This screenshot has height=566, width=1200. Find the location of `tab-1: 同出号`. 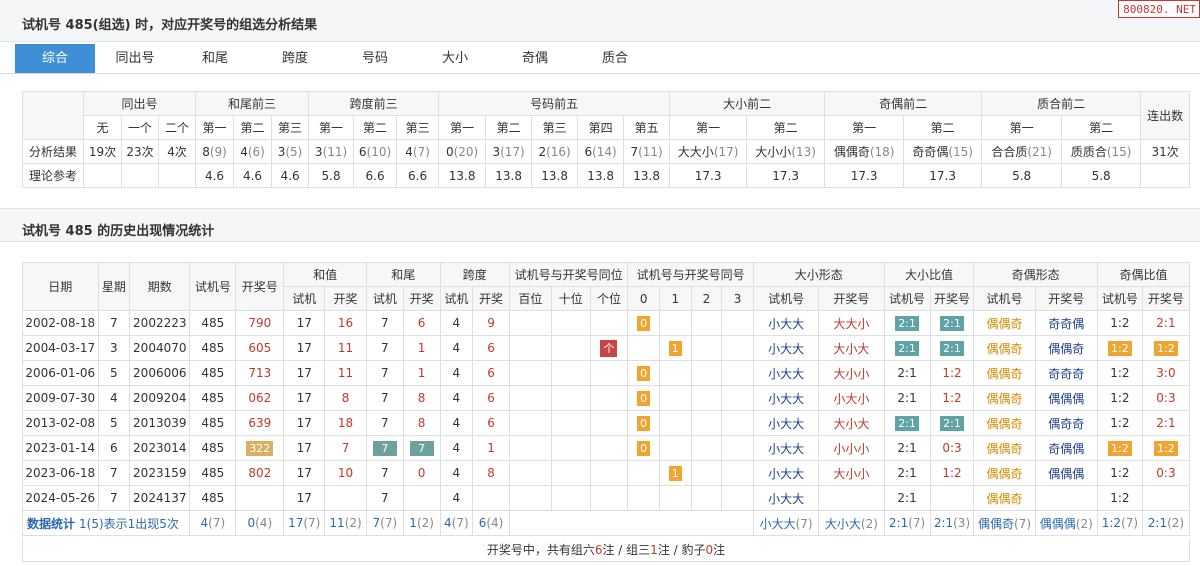

tab-1: 同出号 is located at coordinates (135, 58).